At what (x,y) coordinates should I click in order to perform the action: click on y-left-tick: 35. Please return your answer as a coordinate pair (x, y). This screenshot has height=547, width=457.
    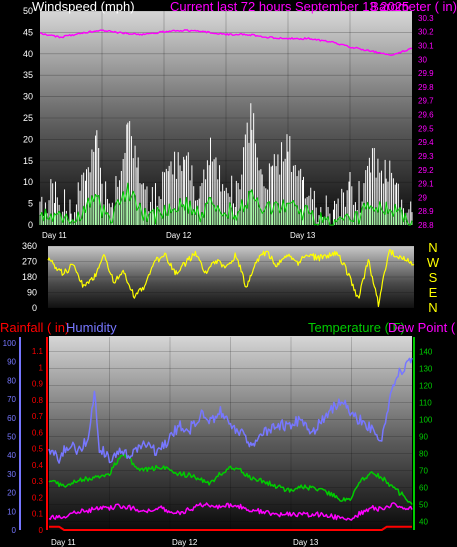
    Looking at the image, I should click on (28, 75).